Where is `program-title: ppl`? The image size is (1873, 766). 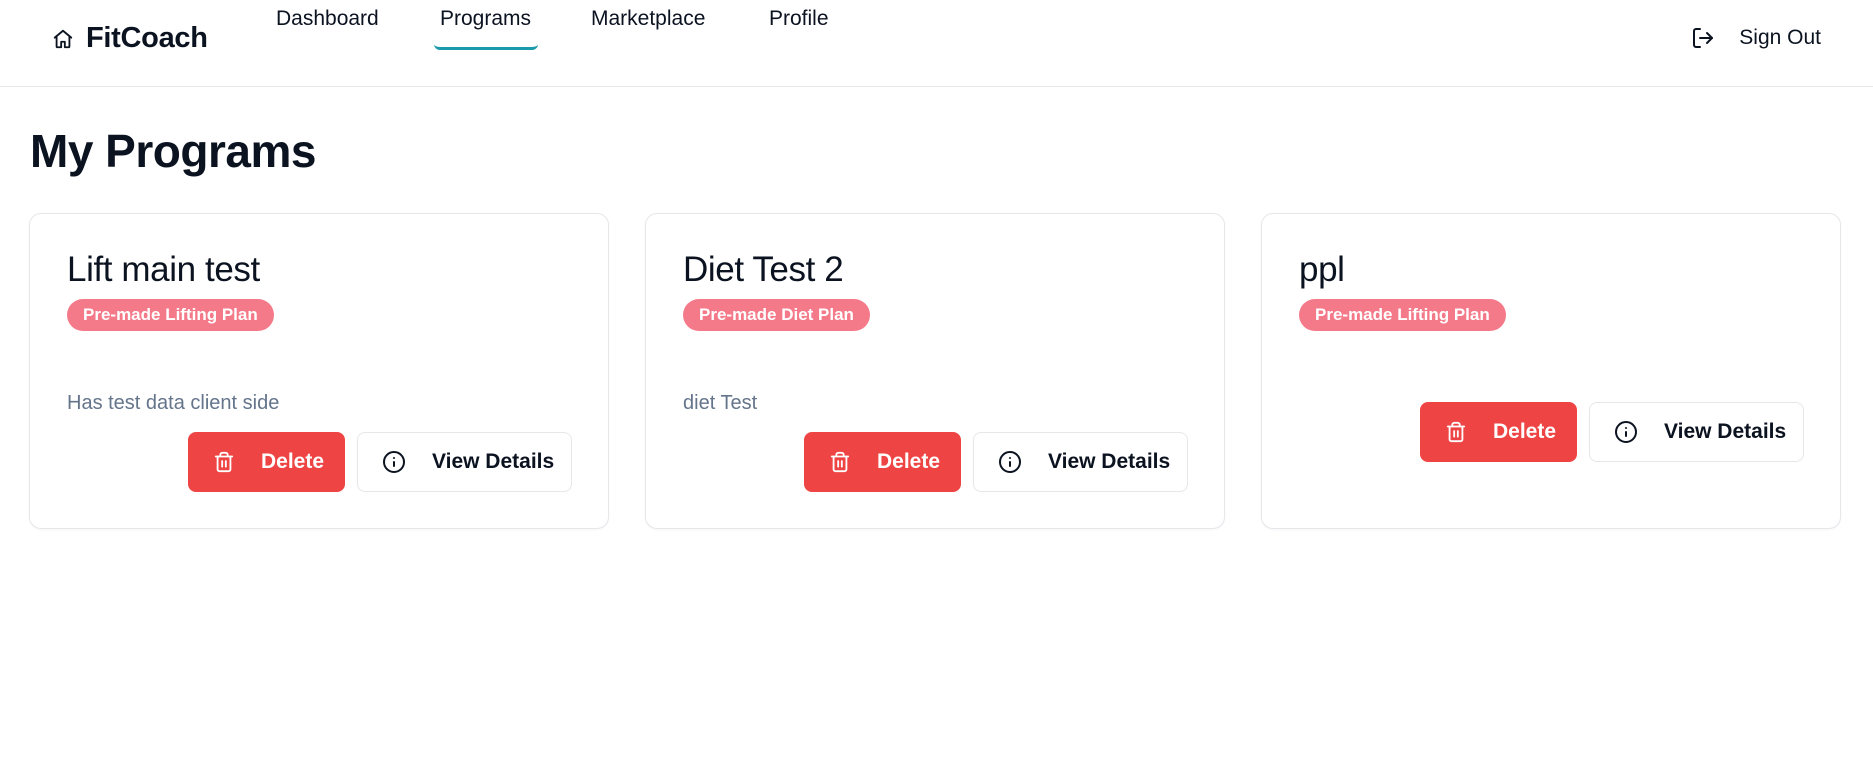 program-title: ppl is located at coordinates (1322, 269).